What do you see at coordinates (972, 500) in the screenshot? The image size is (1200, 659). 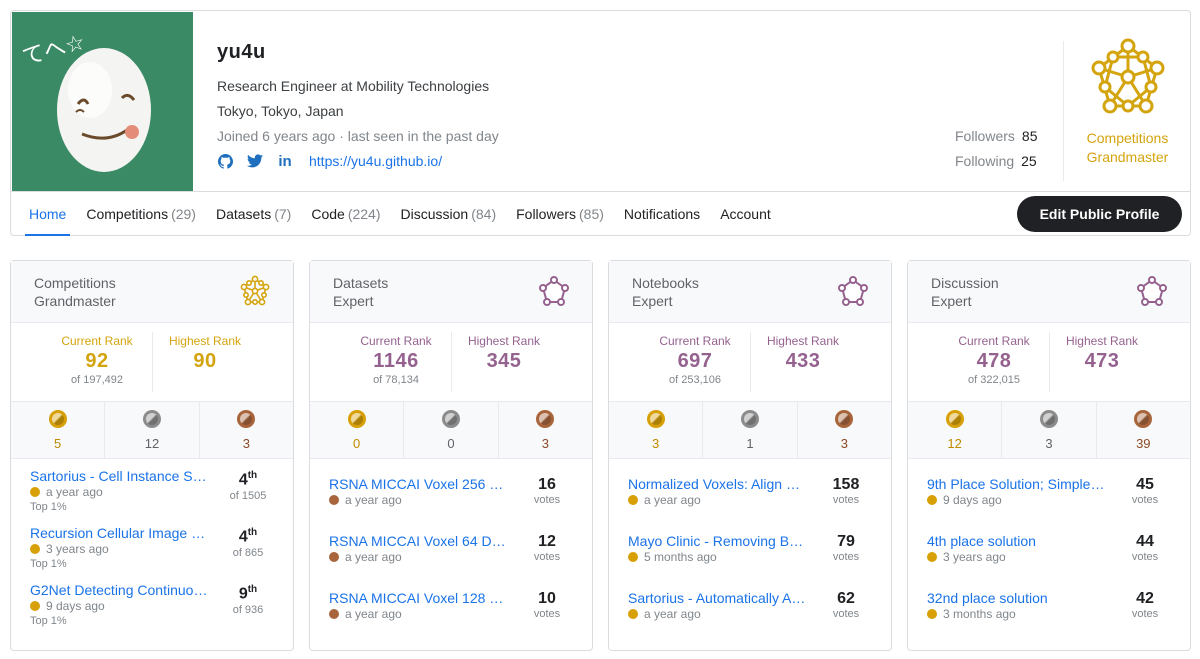 I see `item-time: 9 days ago` at bounding box center [972, 500].